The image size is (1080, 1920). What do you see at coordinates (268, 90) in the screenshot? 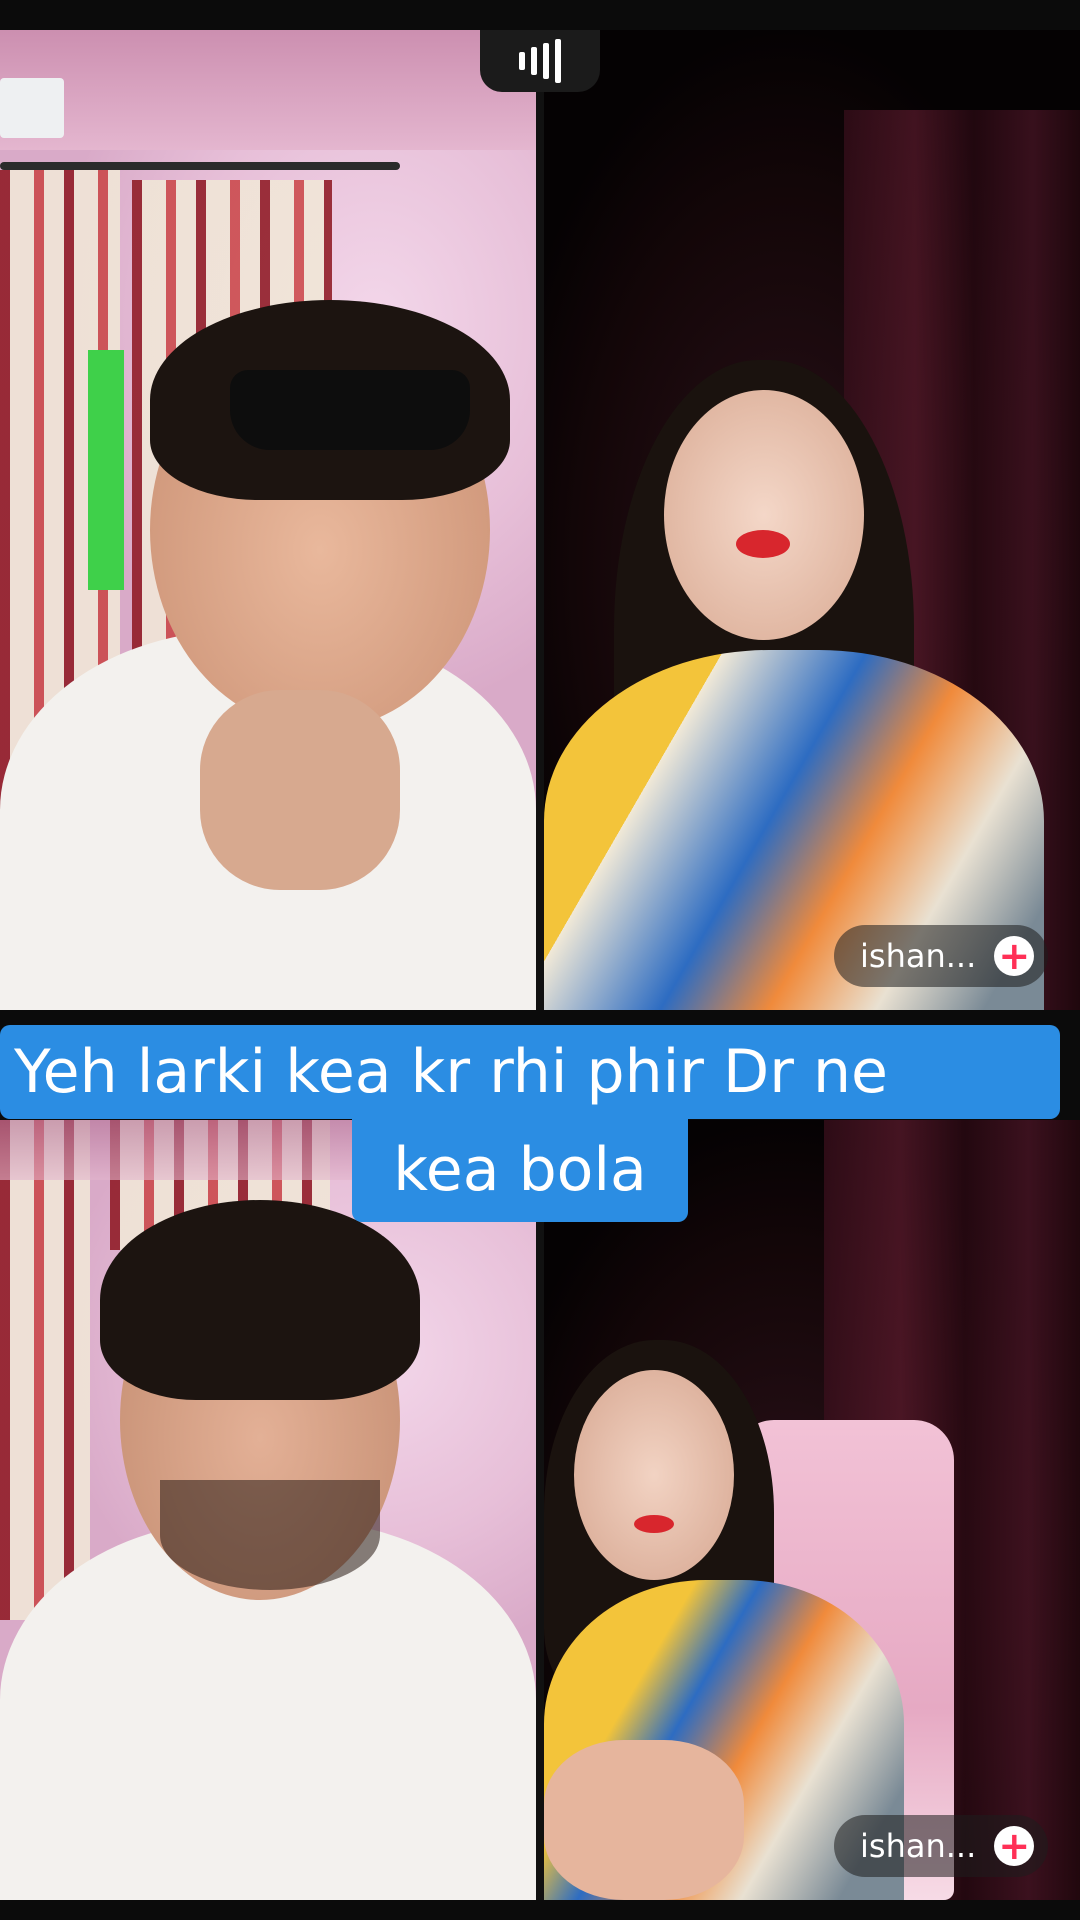
I see `ceiling` at bounding box center [268, 90].